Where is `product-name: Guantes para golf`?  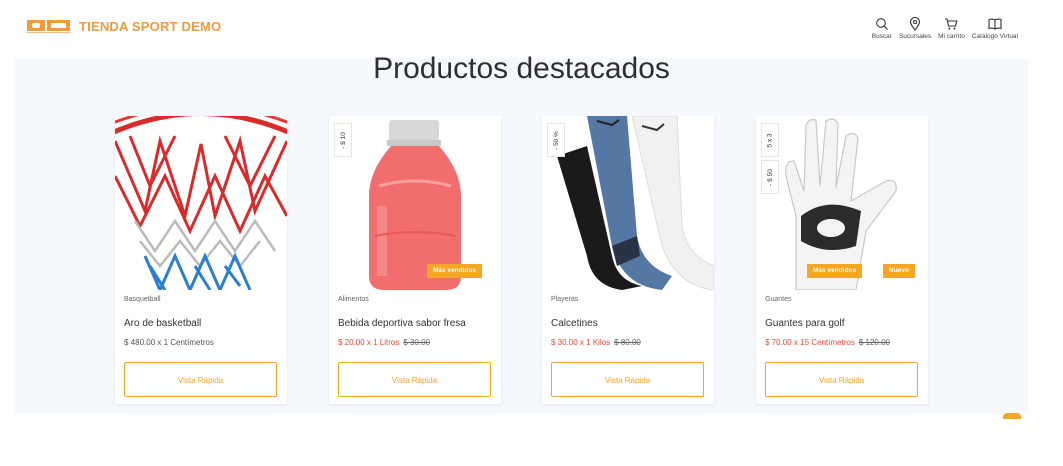 product-name: Guantes para golf is located at coordinates (805, 323).